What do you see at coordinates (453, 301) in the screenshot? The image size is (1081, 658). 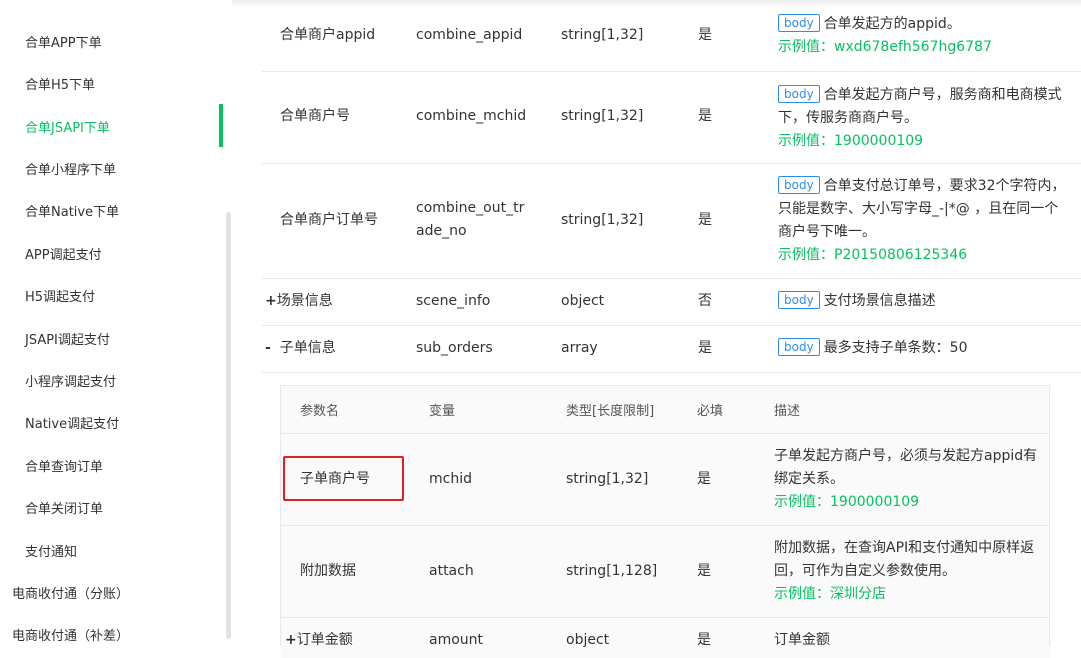 I see `param-var: scene_info` at bounding box center [453, 301].